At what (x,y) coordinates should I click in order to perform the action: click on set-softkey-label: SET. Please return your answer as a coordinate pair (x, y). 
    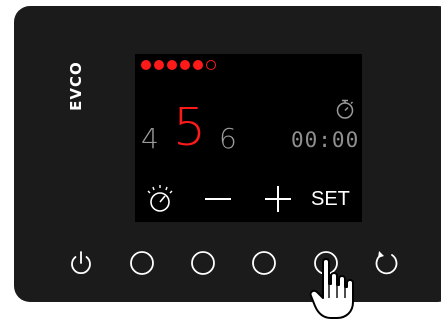
    Looking at the image, I should click on (335, 199).